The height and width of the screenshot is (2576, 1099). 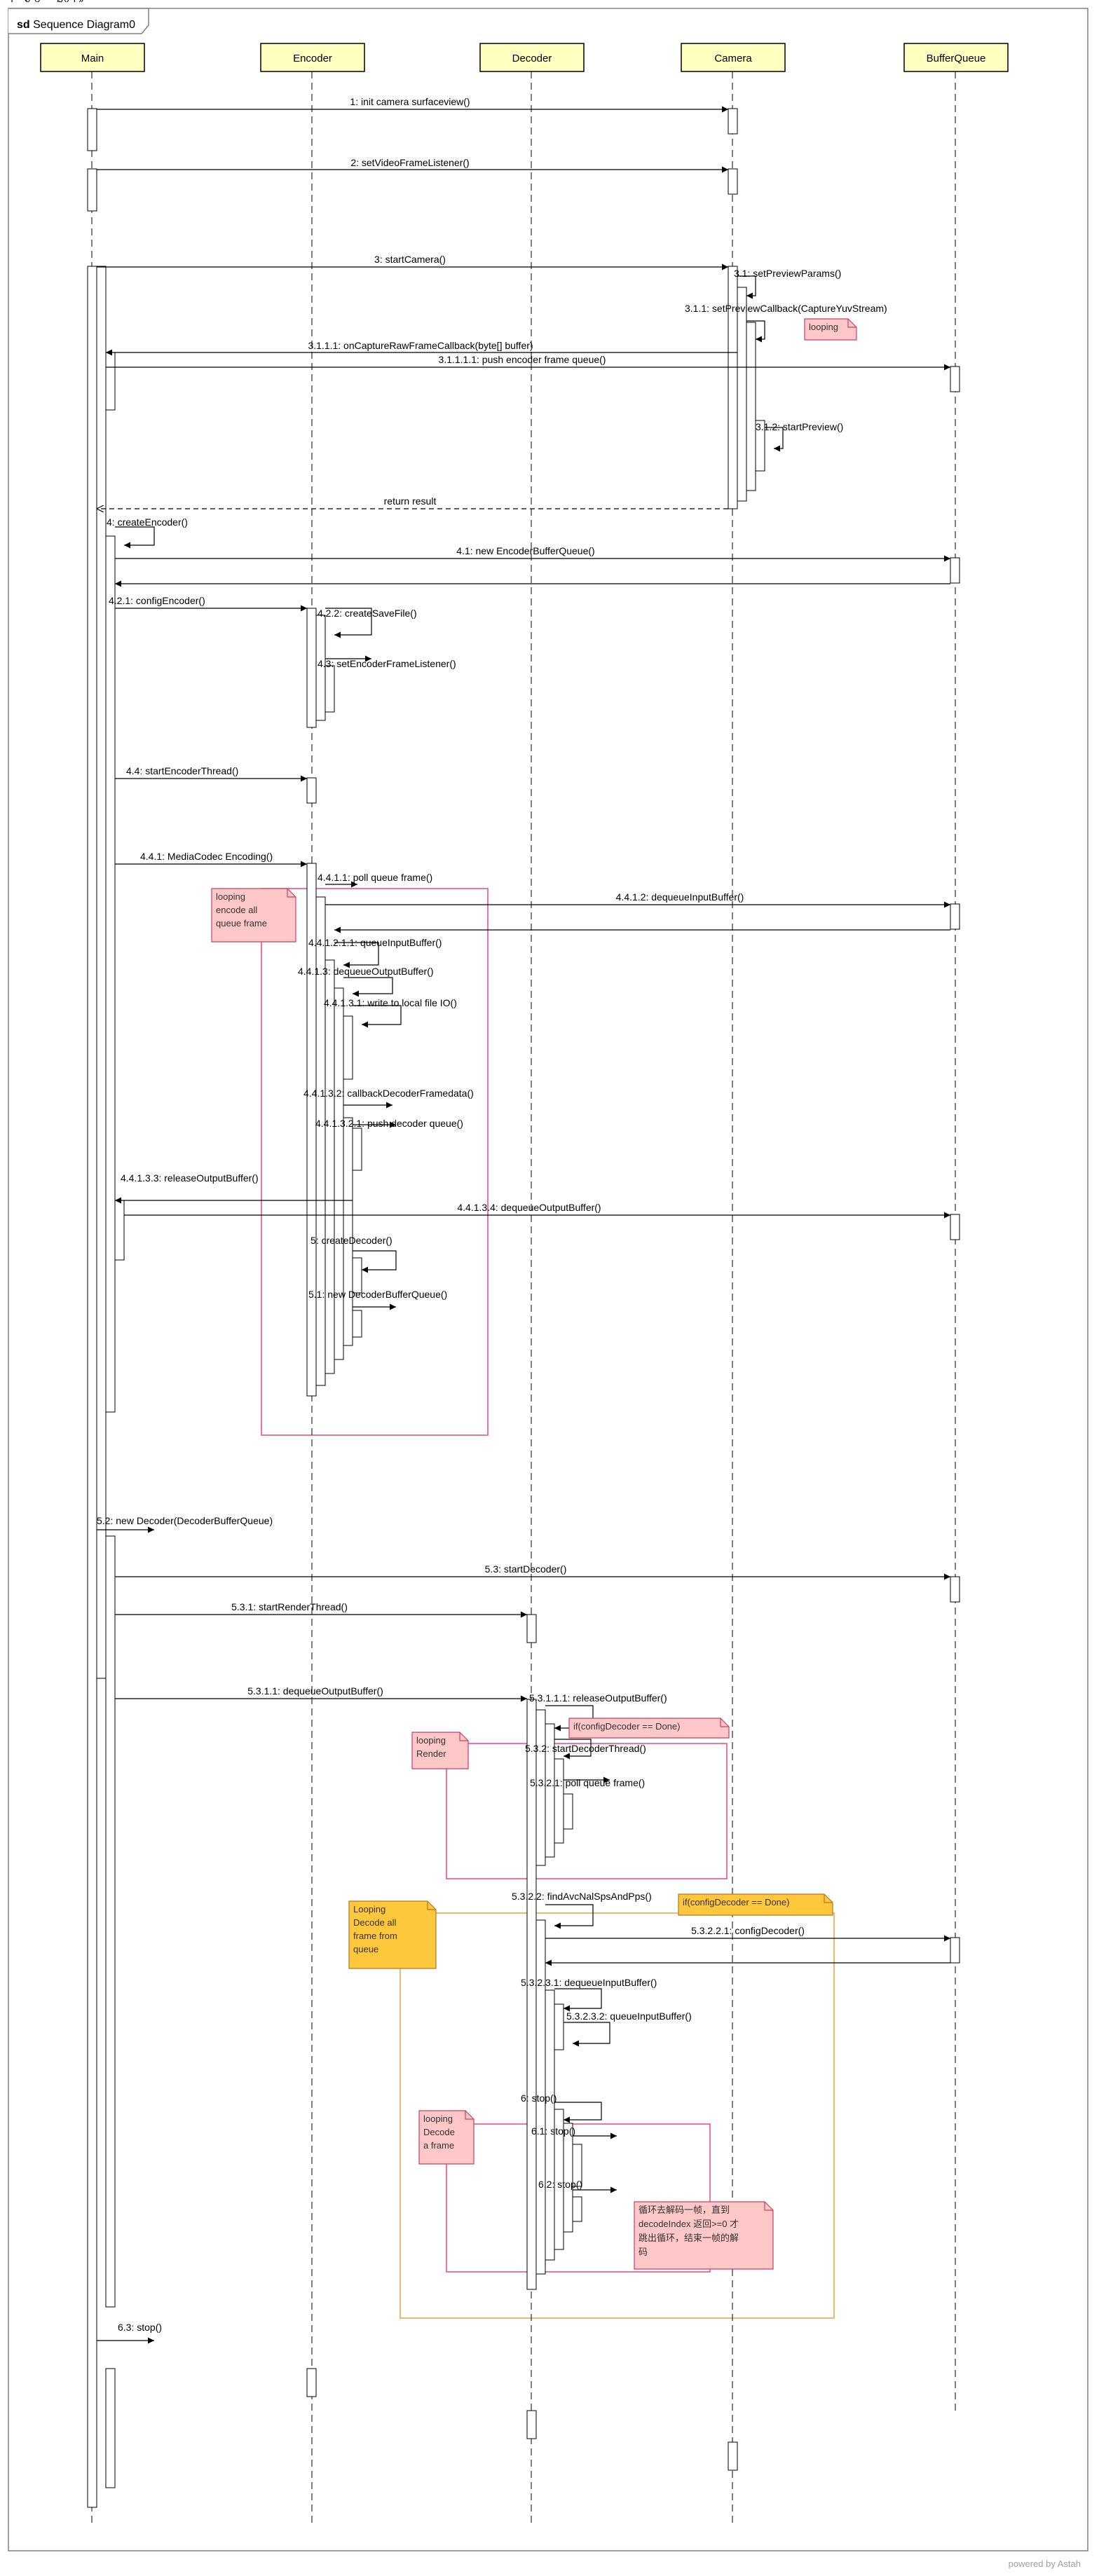 I want to click on message-label: 3.1: setPreviewParams(), so click(x=787, y=273).